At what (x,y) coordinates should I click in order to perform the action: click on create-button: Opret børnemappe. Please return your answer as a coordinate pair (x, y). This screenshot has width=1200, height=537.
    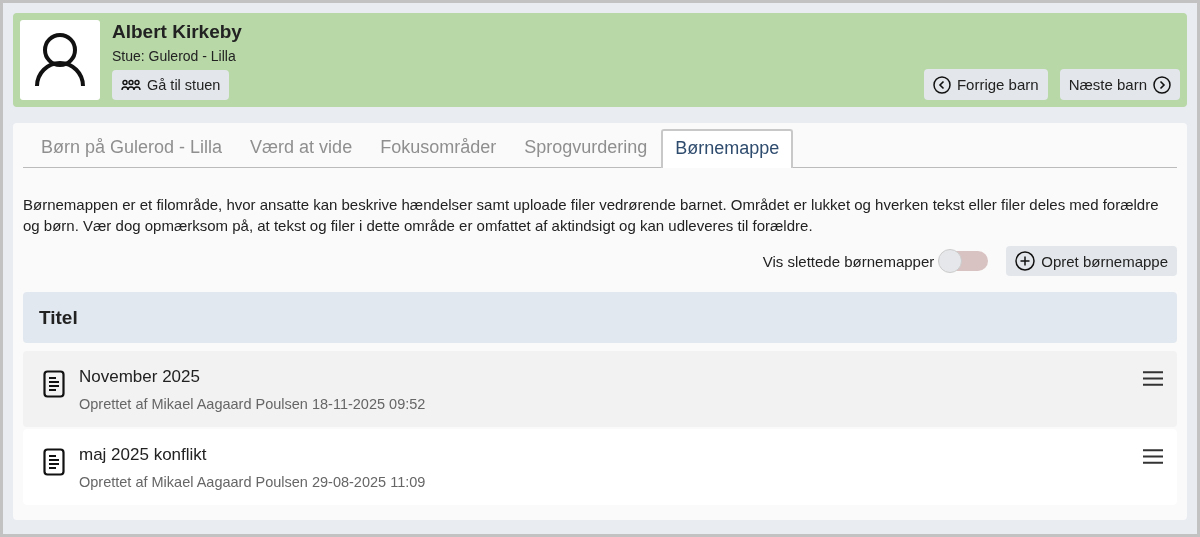
    Looking at the image, I should click on (1091, 261).